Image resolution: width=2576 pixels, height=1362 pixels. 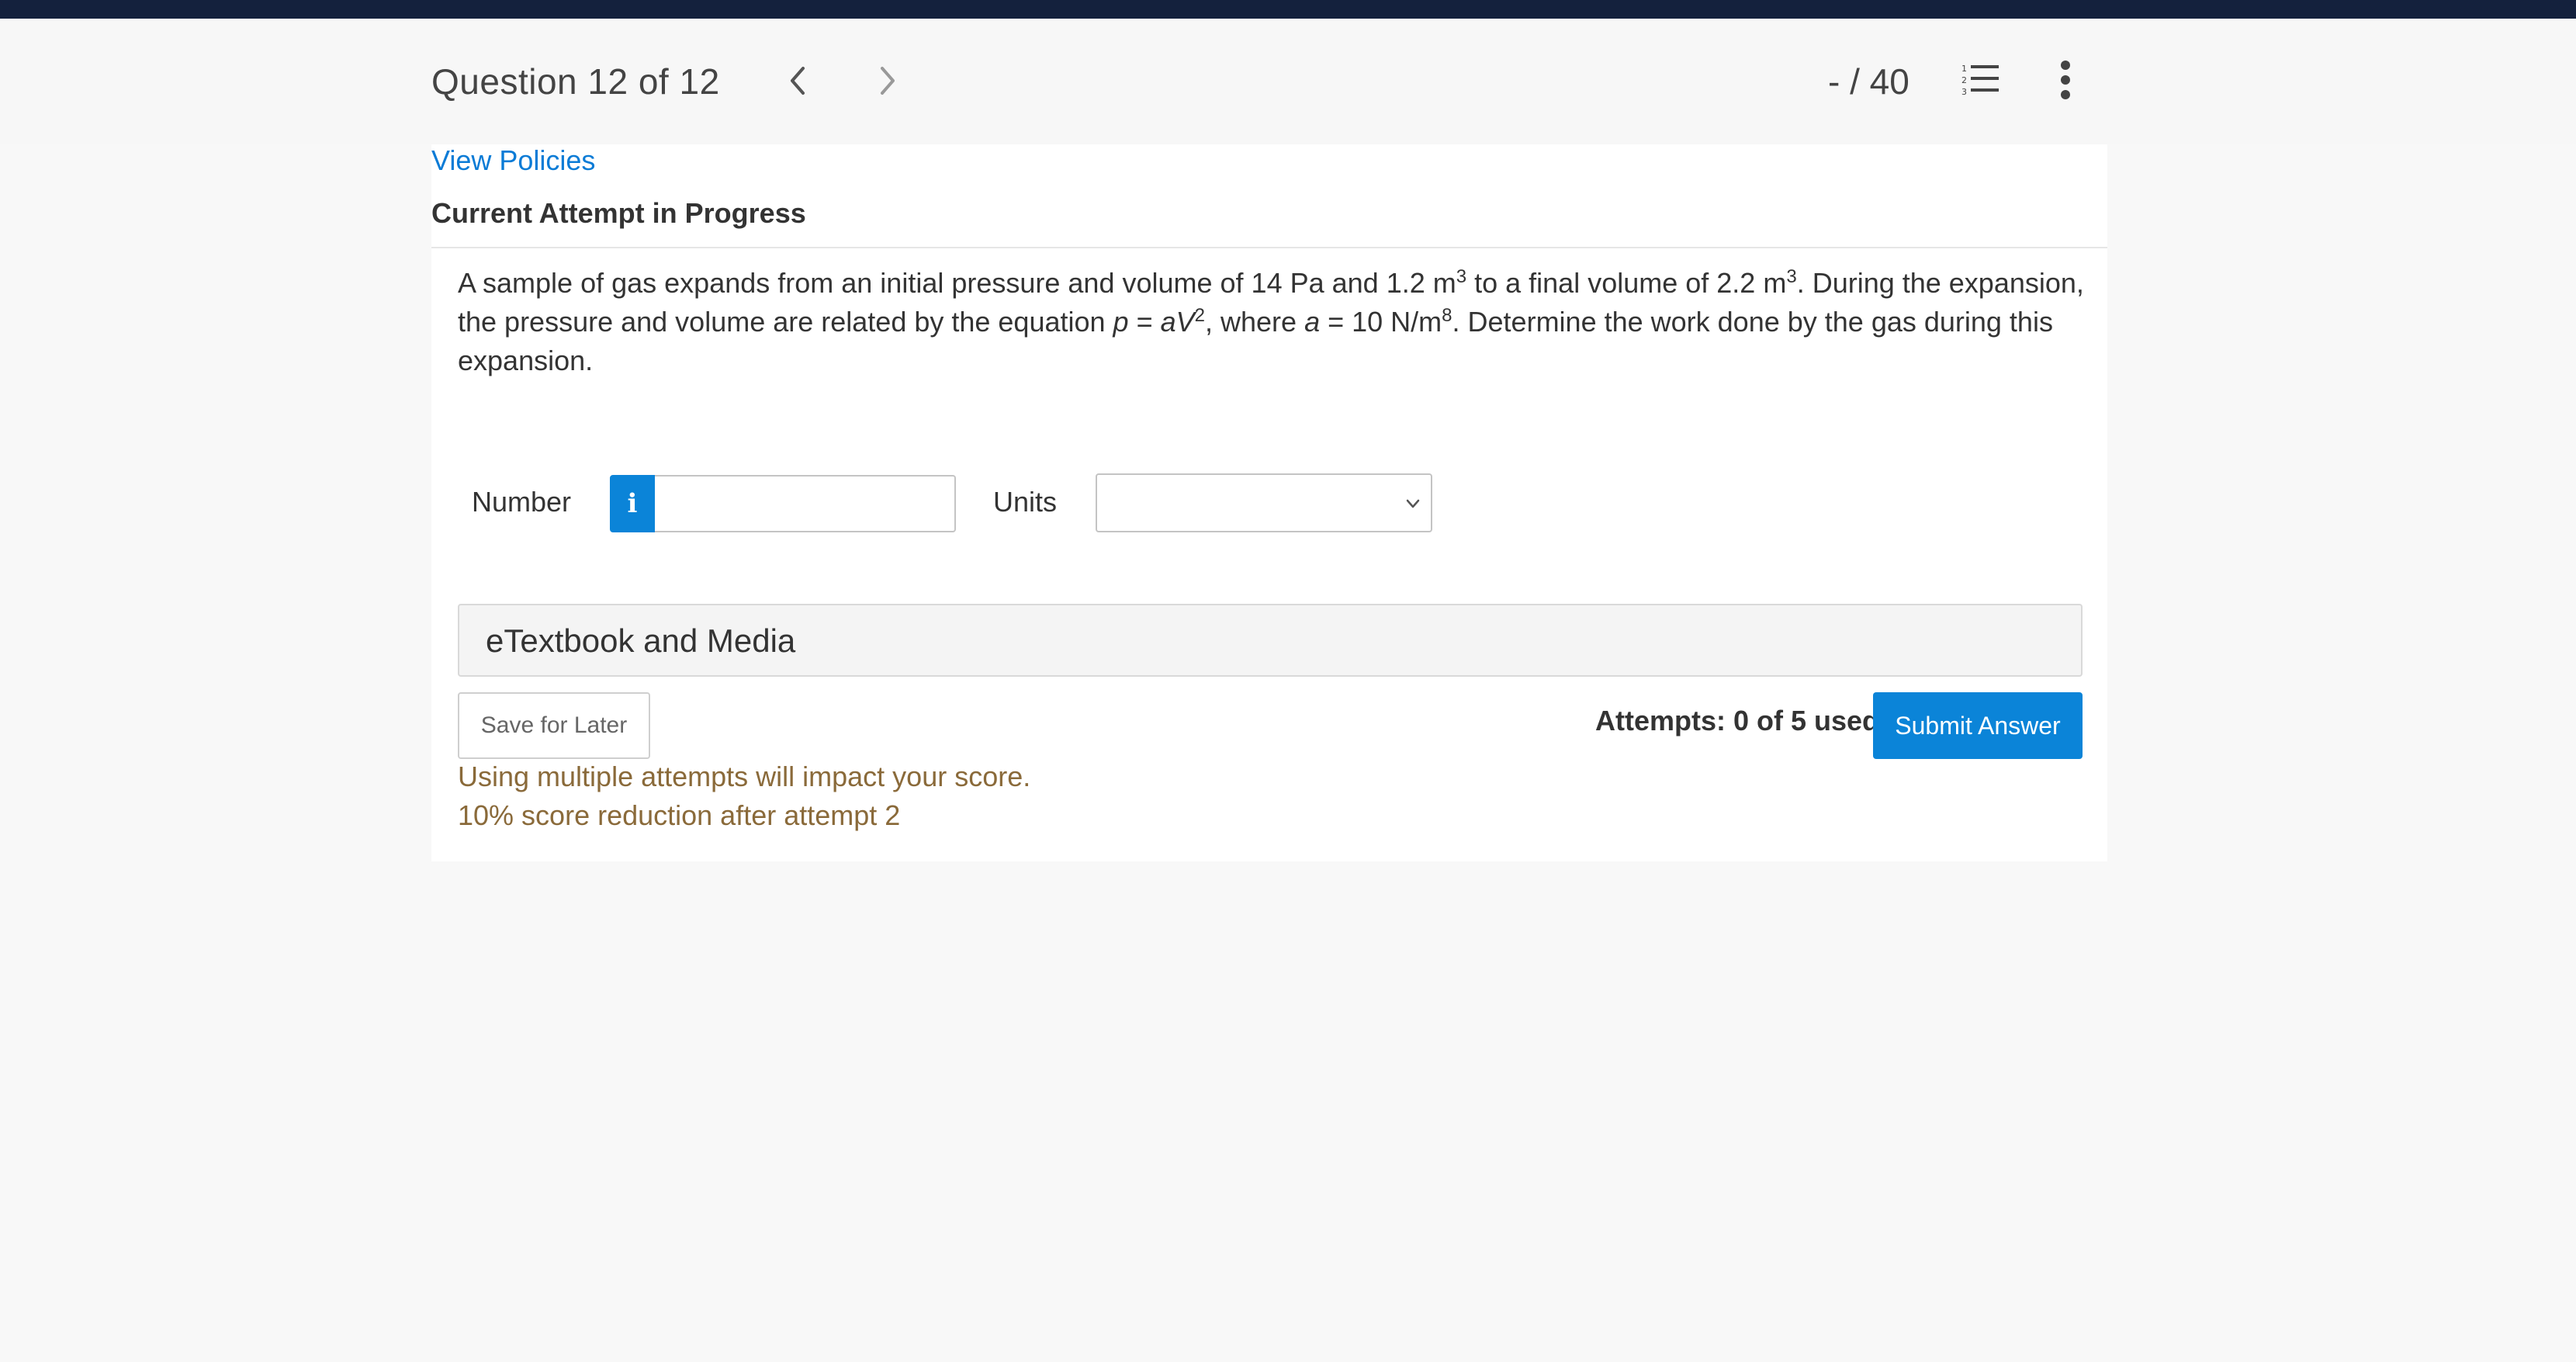 I want to click on svg-text: 1, so click(x=1964, y=69).